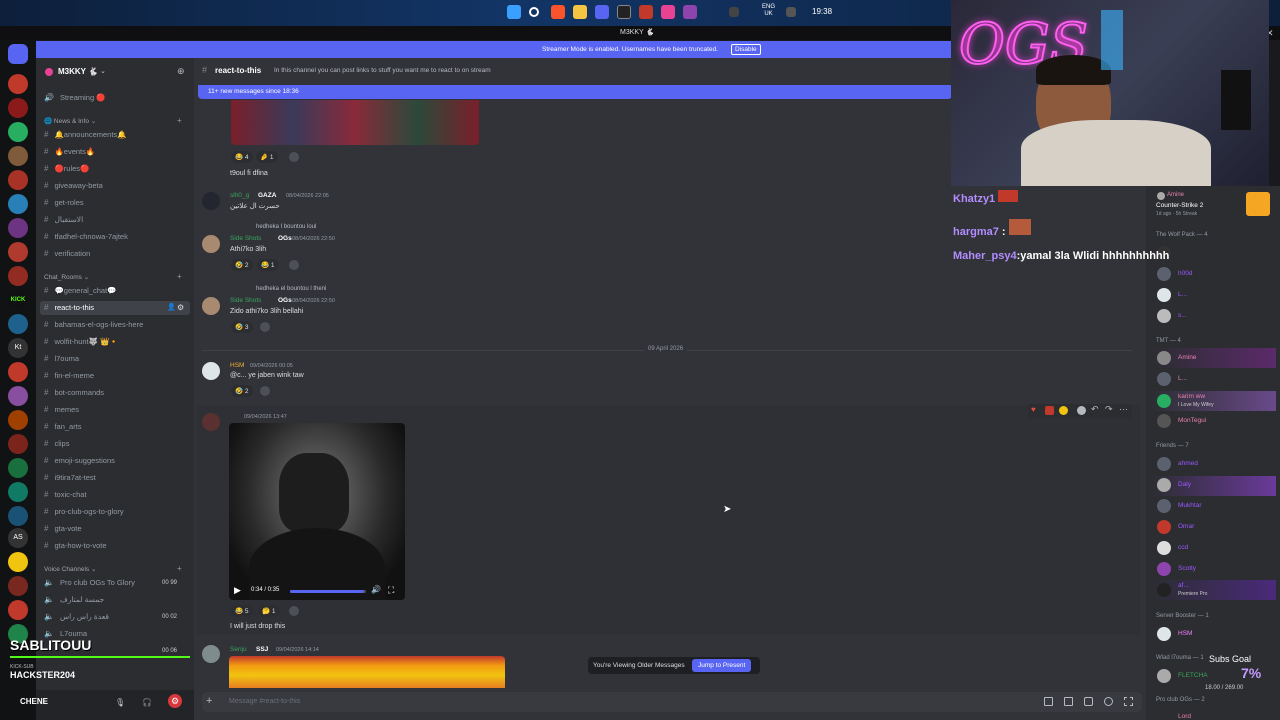 The image size is (1280, 720). What do you see at coordinates (376, 589) in the screenshot?
I see `volume-icon: 🔊` at bounding box center [376, 589].